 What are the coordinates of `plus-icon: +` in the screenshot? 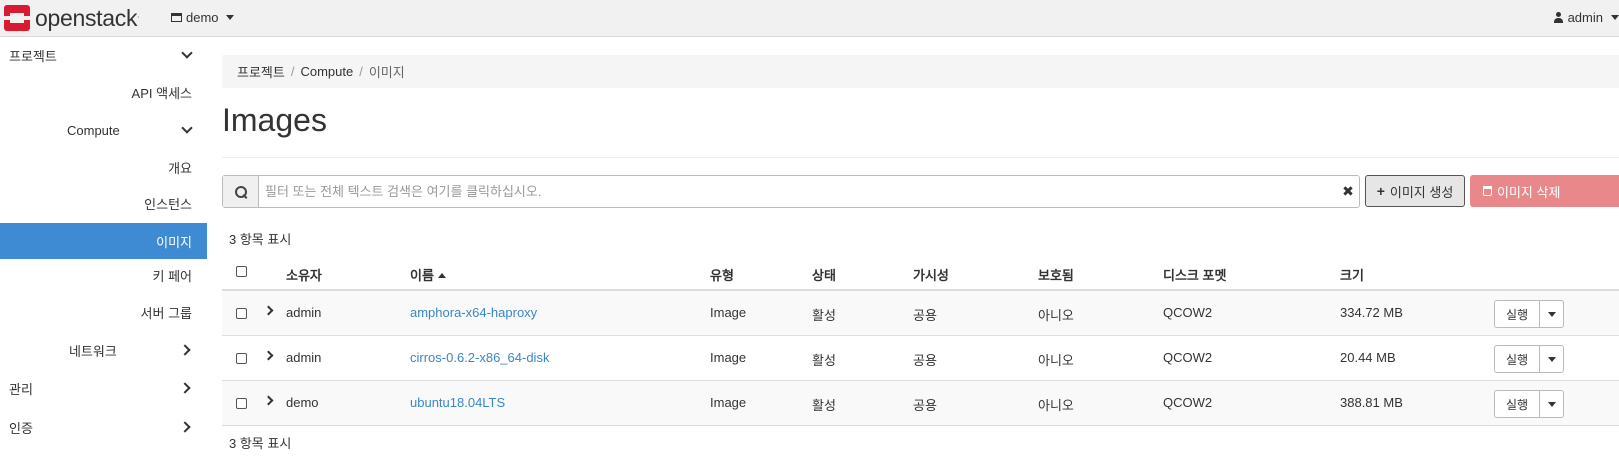 It's located at (1380, 191).